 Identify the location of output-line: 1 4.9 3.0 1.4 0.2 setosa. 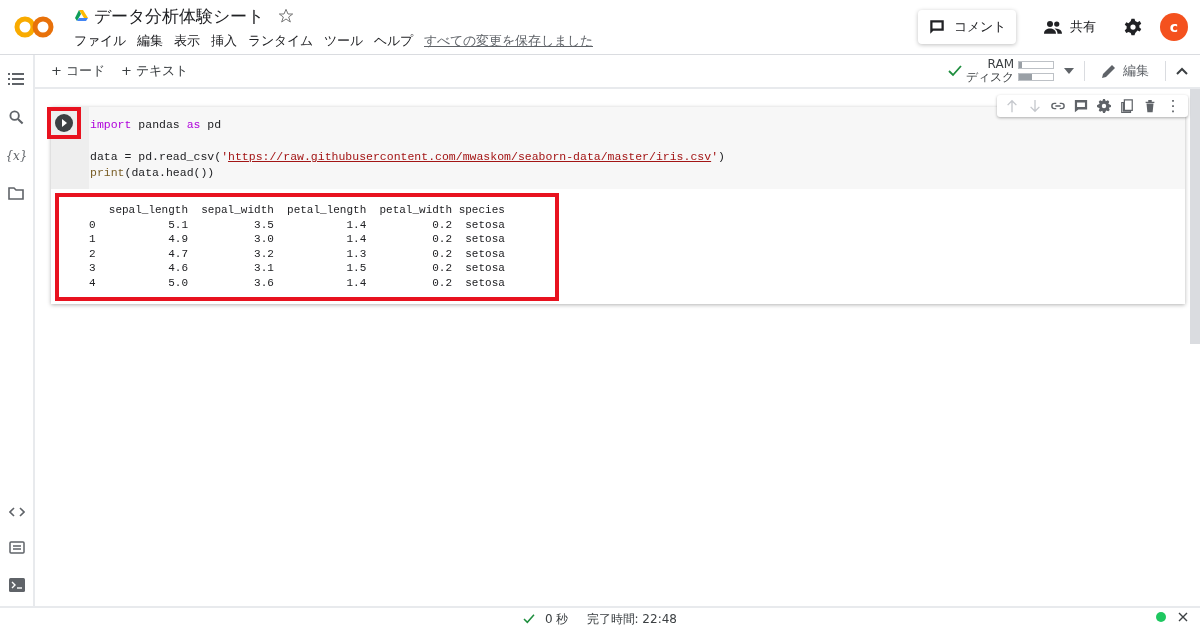
(297, 239).